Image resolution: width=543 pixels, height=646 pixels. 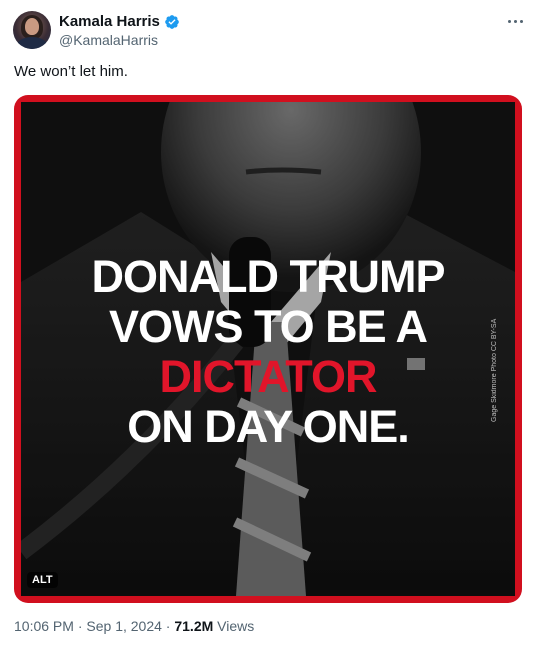 I want to click on headline-line-2: VOWS TO BE A, so click(x=268, y=326).